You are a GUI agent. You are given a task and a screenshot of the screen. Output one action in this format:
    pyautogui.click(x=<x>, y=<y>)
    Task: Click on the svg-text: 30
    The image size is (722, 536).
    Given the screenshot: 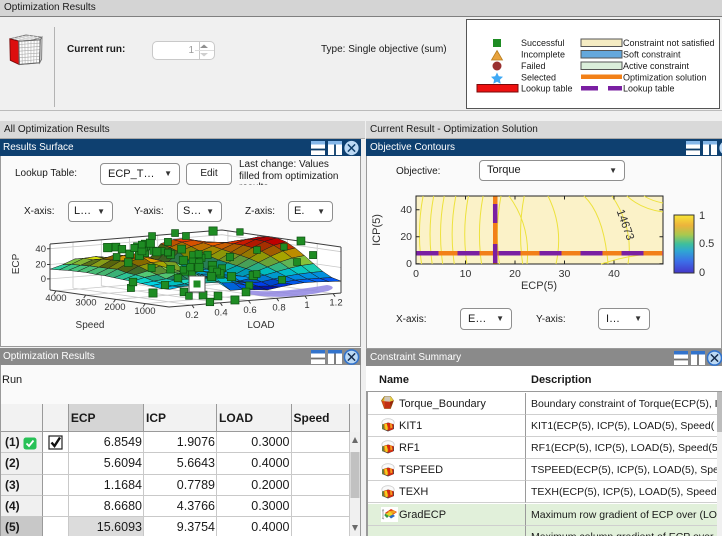 What is the action you would take?
    pyautogui.click(x=565, y=274)
    